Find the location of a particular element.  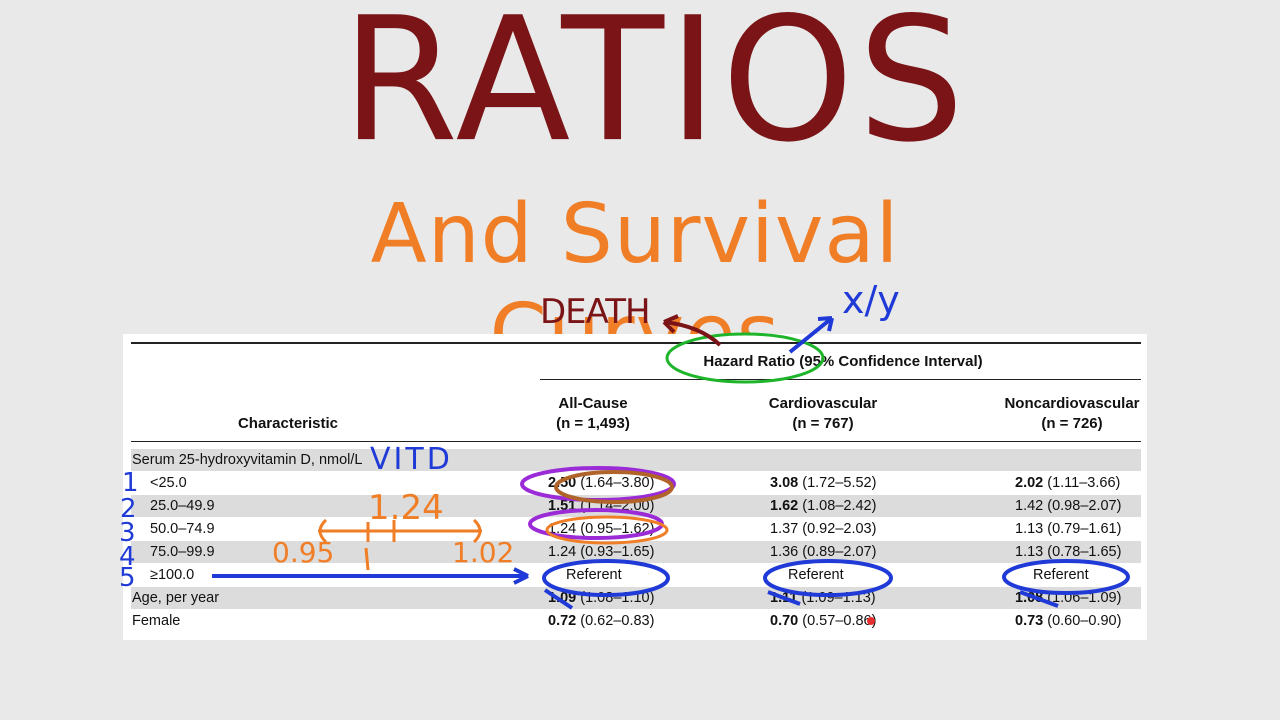

group-header-rule is located at coordinates (840, 379).